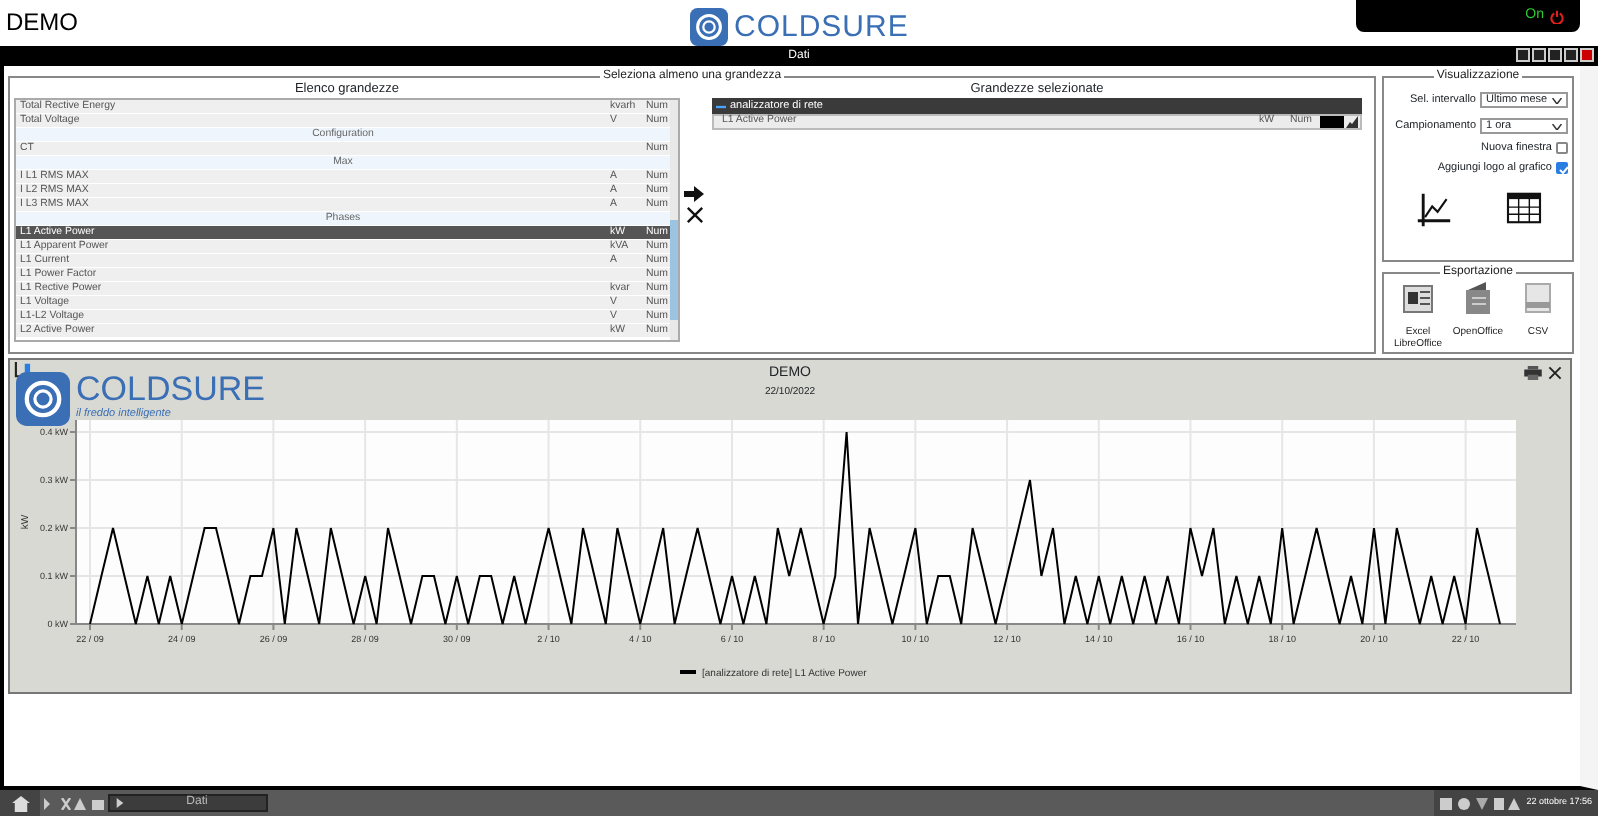  Describe the element at coordinates (1433, 210) in the screenshot. I see `line-chart-icon` at that location.